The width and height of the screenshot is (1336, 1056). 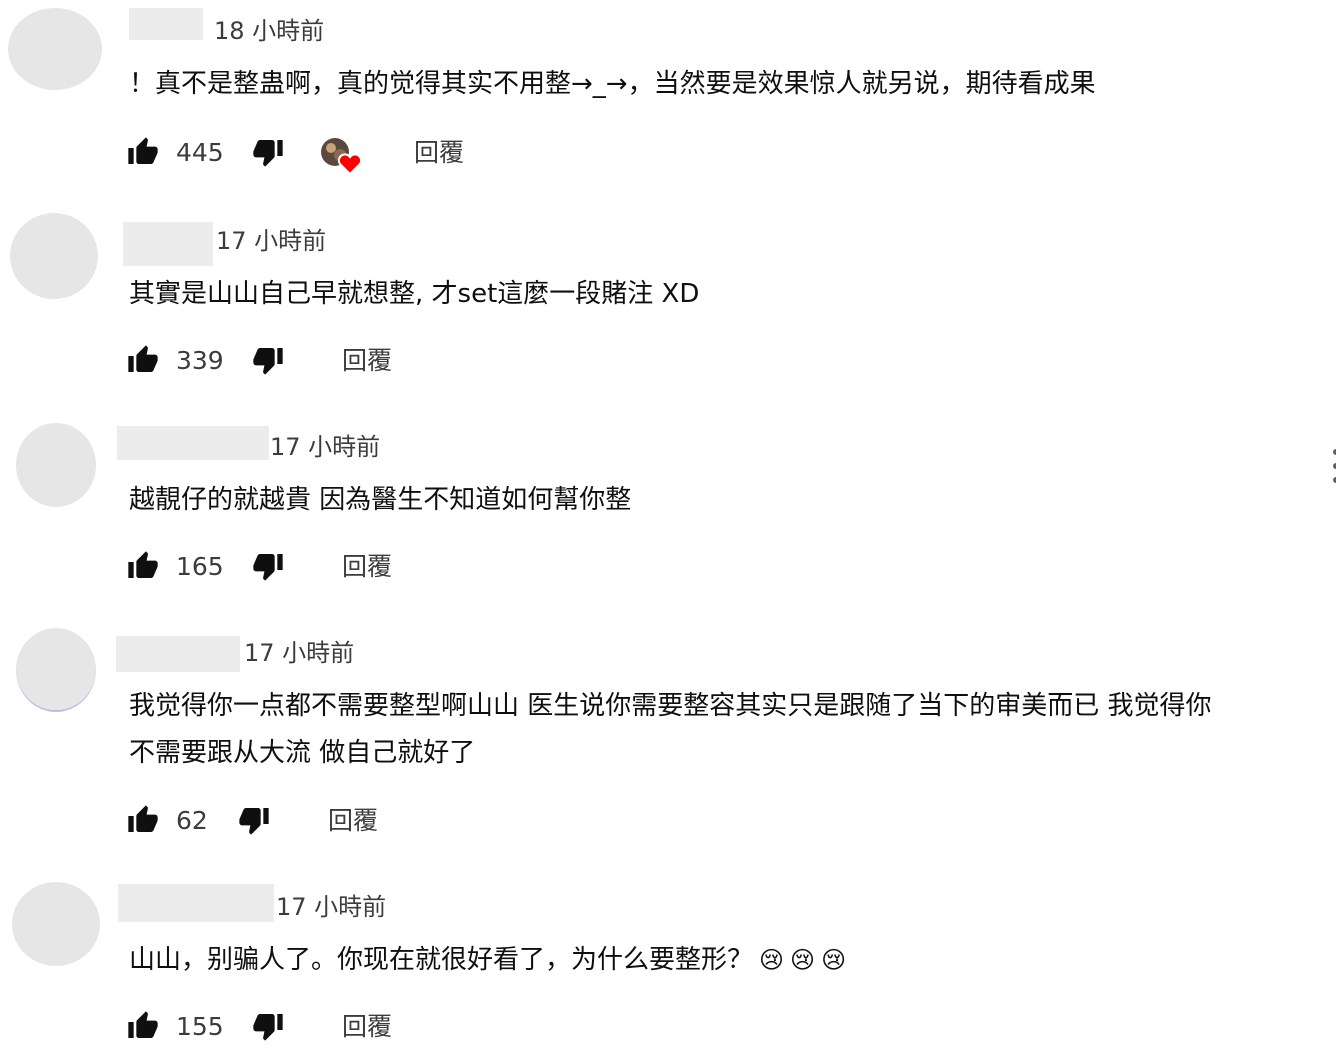 I want to click on comment-text: 山山，别骗人了。你现在就很好看了，为什么要整形？ 😢 😢 😢, so click(x=487, y=960).